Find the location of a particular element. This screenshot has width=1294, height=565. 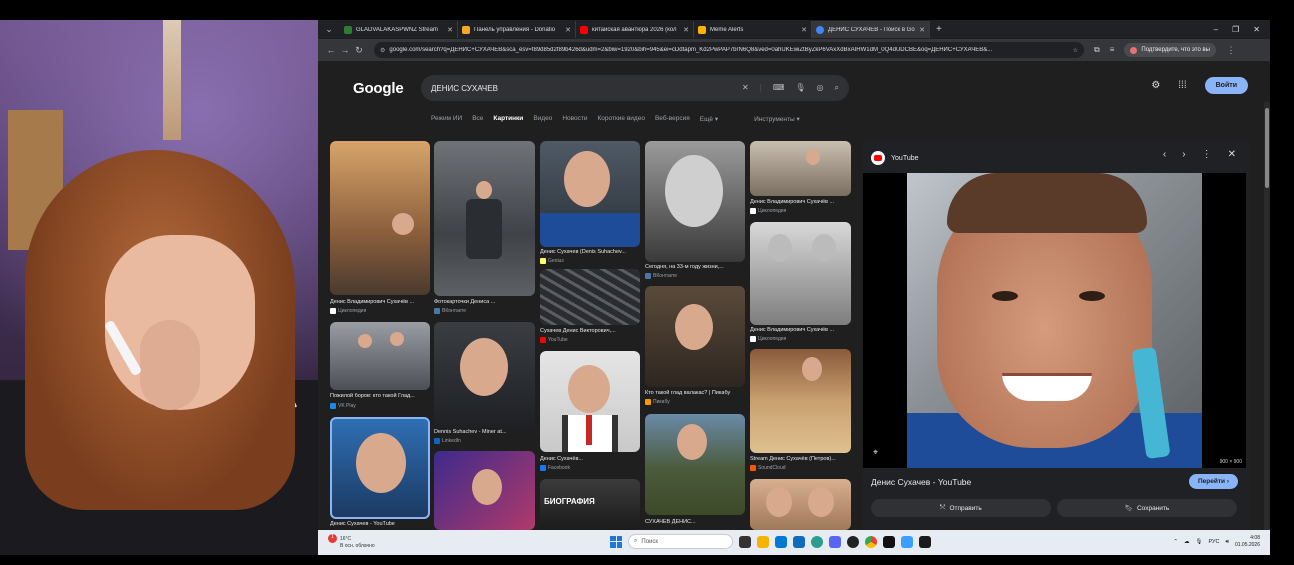

share-button: ⤲ Отправить is located at coordinates (961, 508).